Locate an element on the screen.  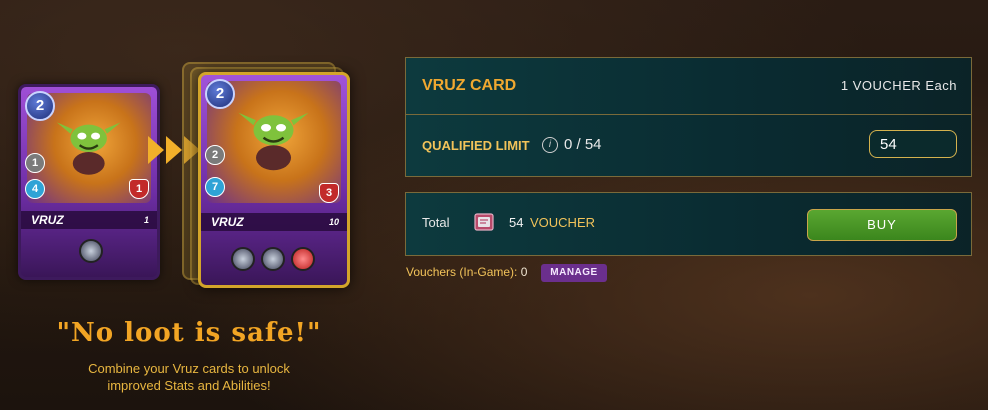
qualified-limit-label: QUALIFIED LIMIT is located at coordinates (476, 145).